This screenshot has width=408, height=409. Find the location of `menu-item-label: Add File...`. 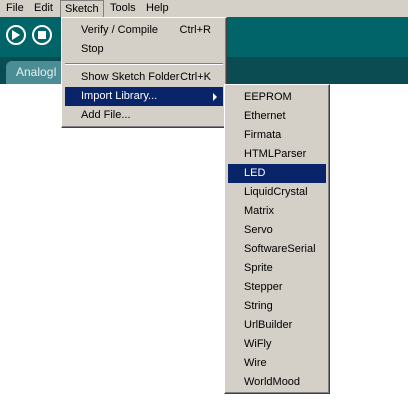

menu-item-label: Add File... is located at coordinates (106, 115).